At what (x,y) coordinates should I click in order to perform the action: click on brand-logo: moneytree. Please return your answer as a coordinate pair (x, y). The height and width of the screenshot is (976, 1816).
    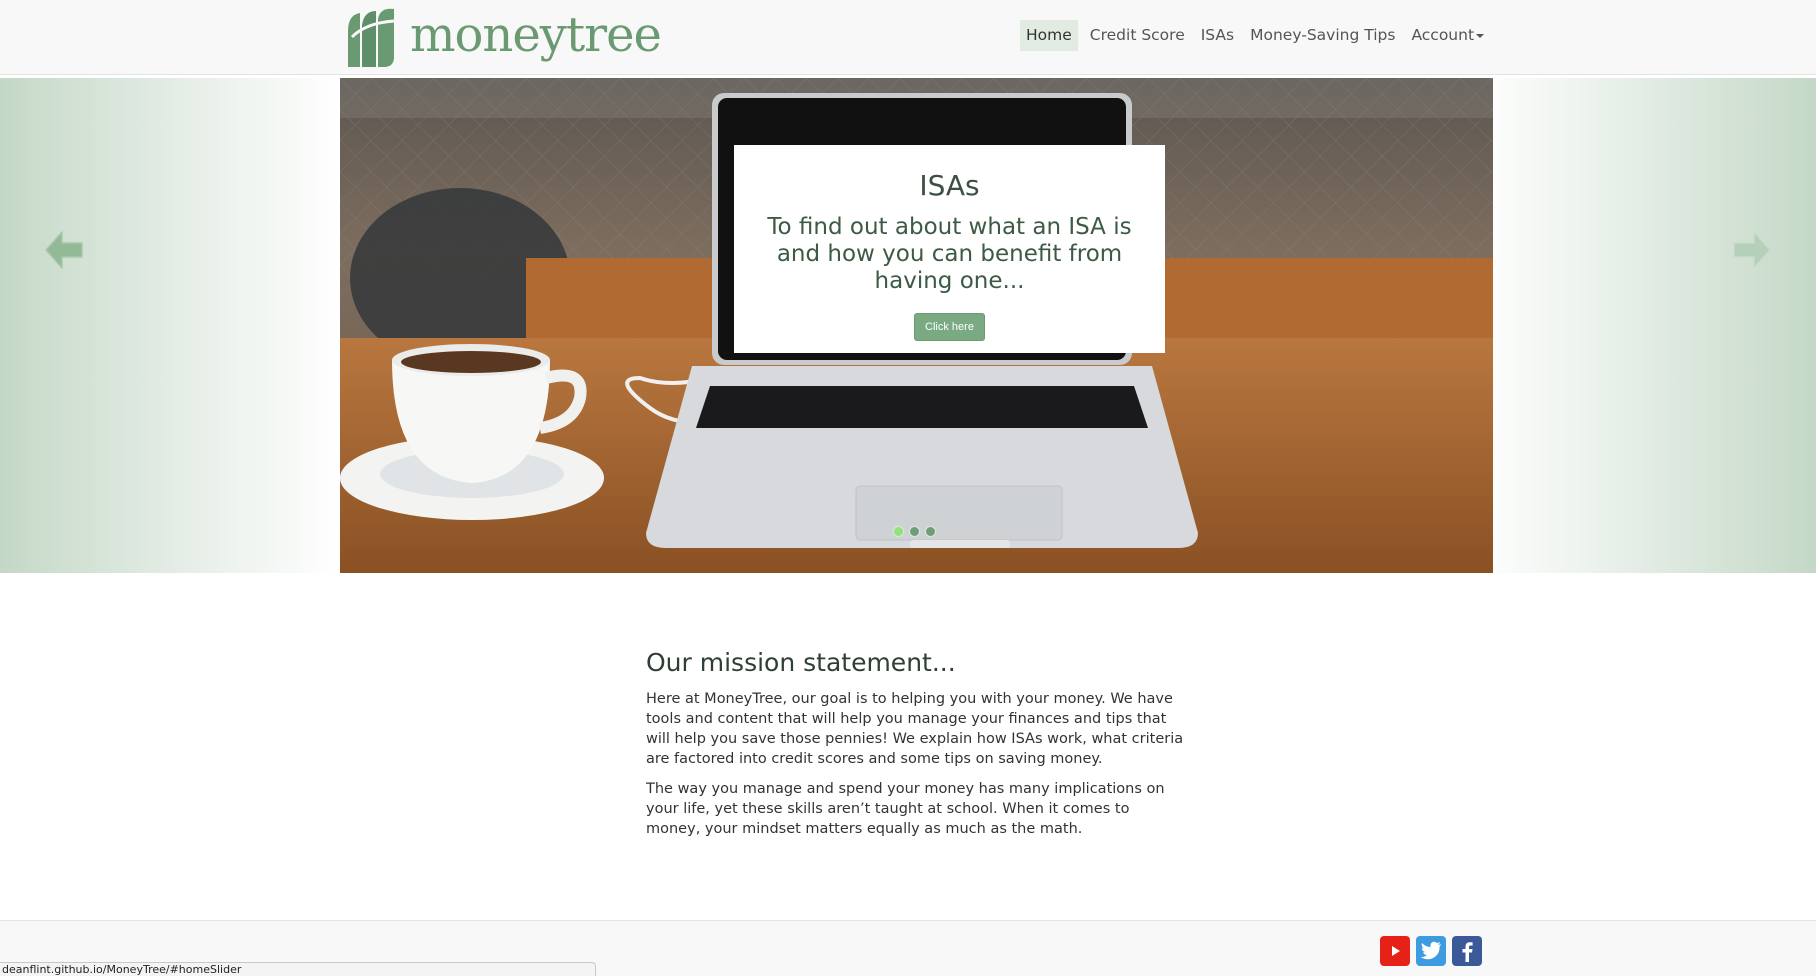
    Looking at the image, I should click on (503, 38).